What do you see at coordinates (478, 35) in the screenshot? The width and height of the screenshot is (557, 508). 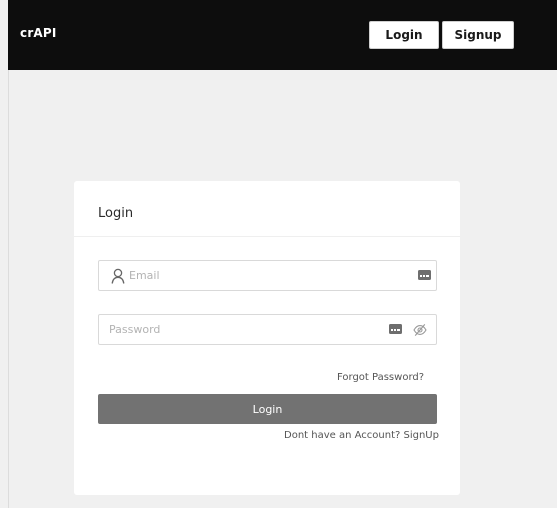 I see `header-signup-button: Signup` at bounding box center [478, 35].